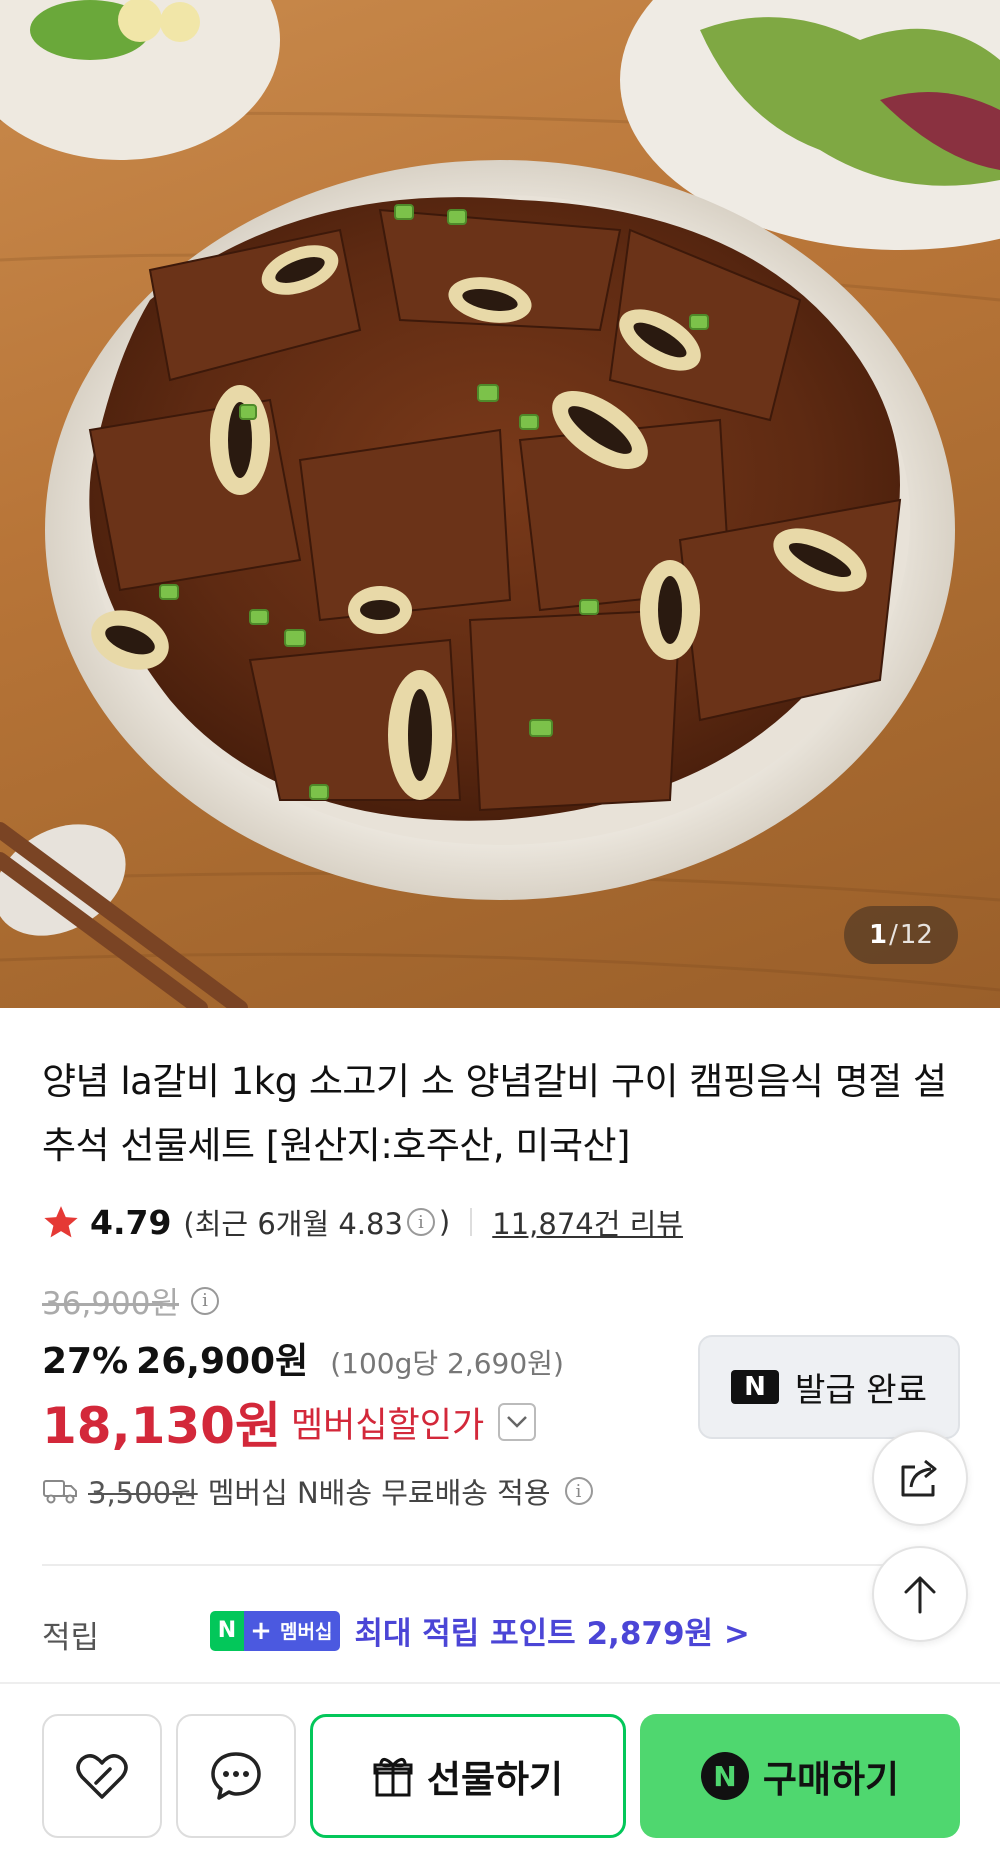  Describe the element at coordinates (495, 1779) in the screenshot. I see `gift-label: 선물하기` at that location.